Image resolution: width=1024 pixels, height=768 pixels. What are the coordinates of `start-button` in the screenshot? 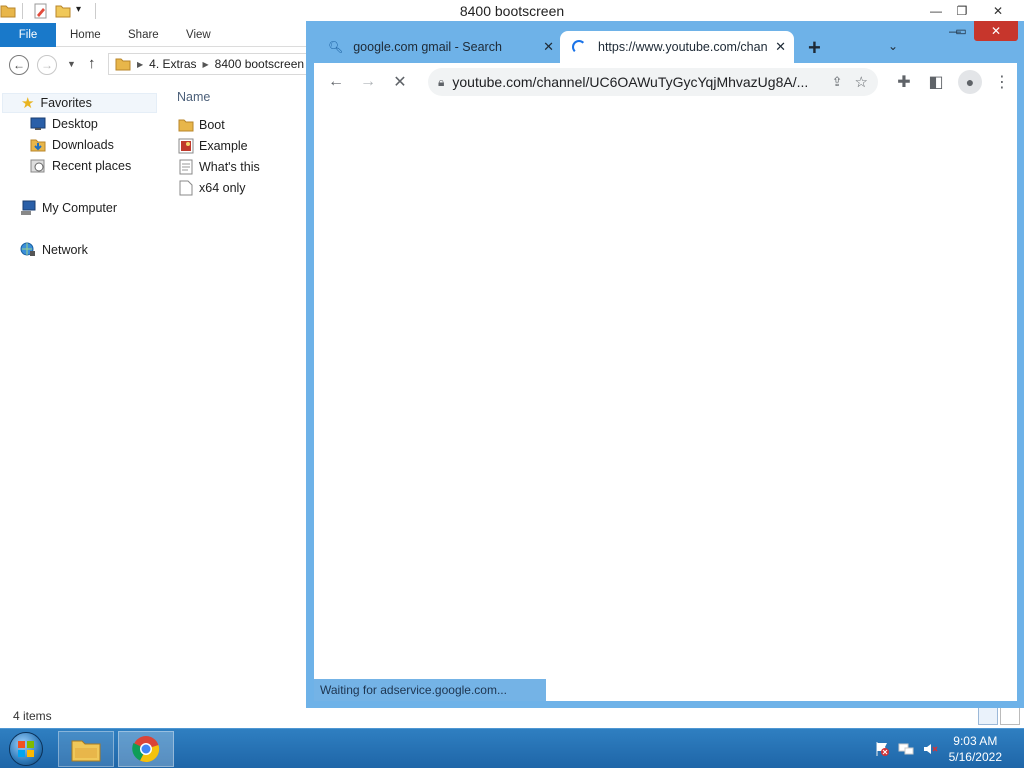 It's located at (26, 749).